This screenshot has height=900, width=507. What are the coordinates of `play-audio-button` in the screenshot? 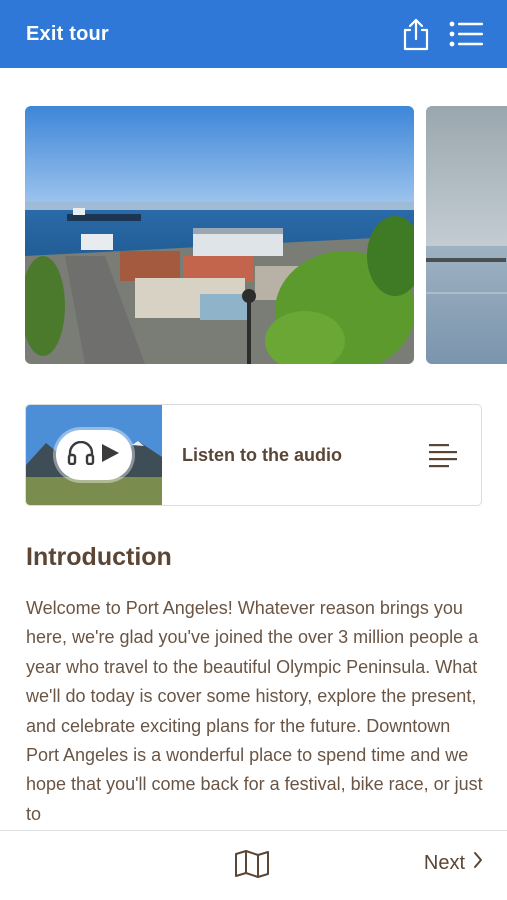 It's located at (94, 455).